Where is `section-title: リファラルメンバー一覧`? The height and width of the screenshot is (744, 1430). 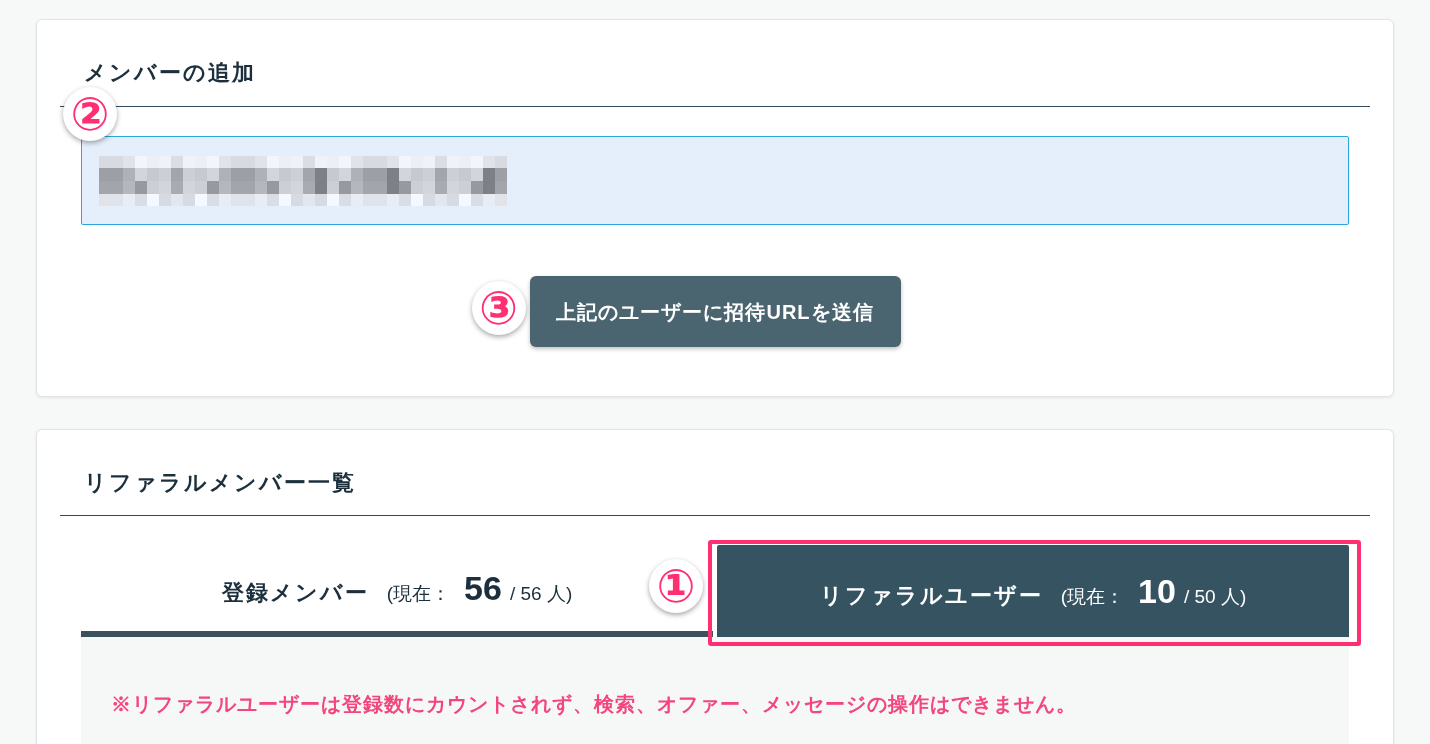 section-title: リファラルメンバー一覧 is located at coordinates (220, 483).